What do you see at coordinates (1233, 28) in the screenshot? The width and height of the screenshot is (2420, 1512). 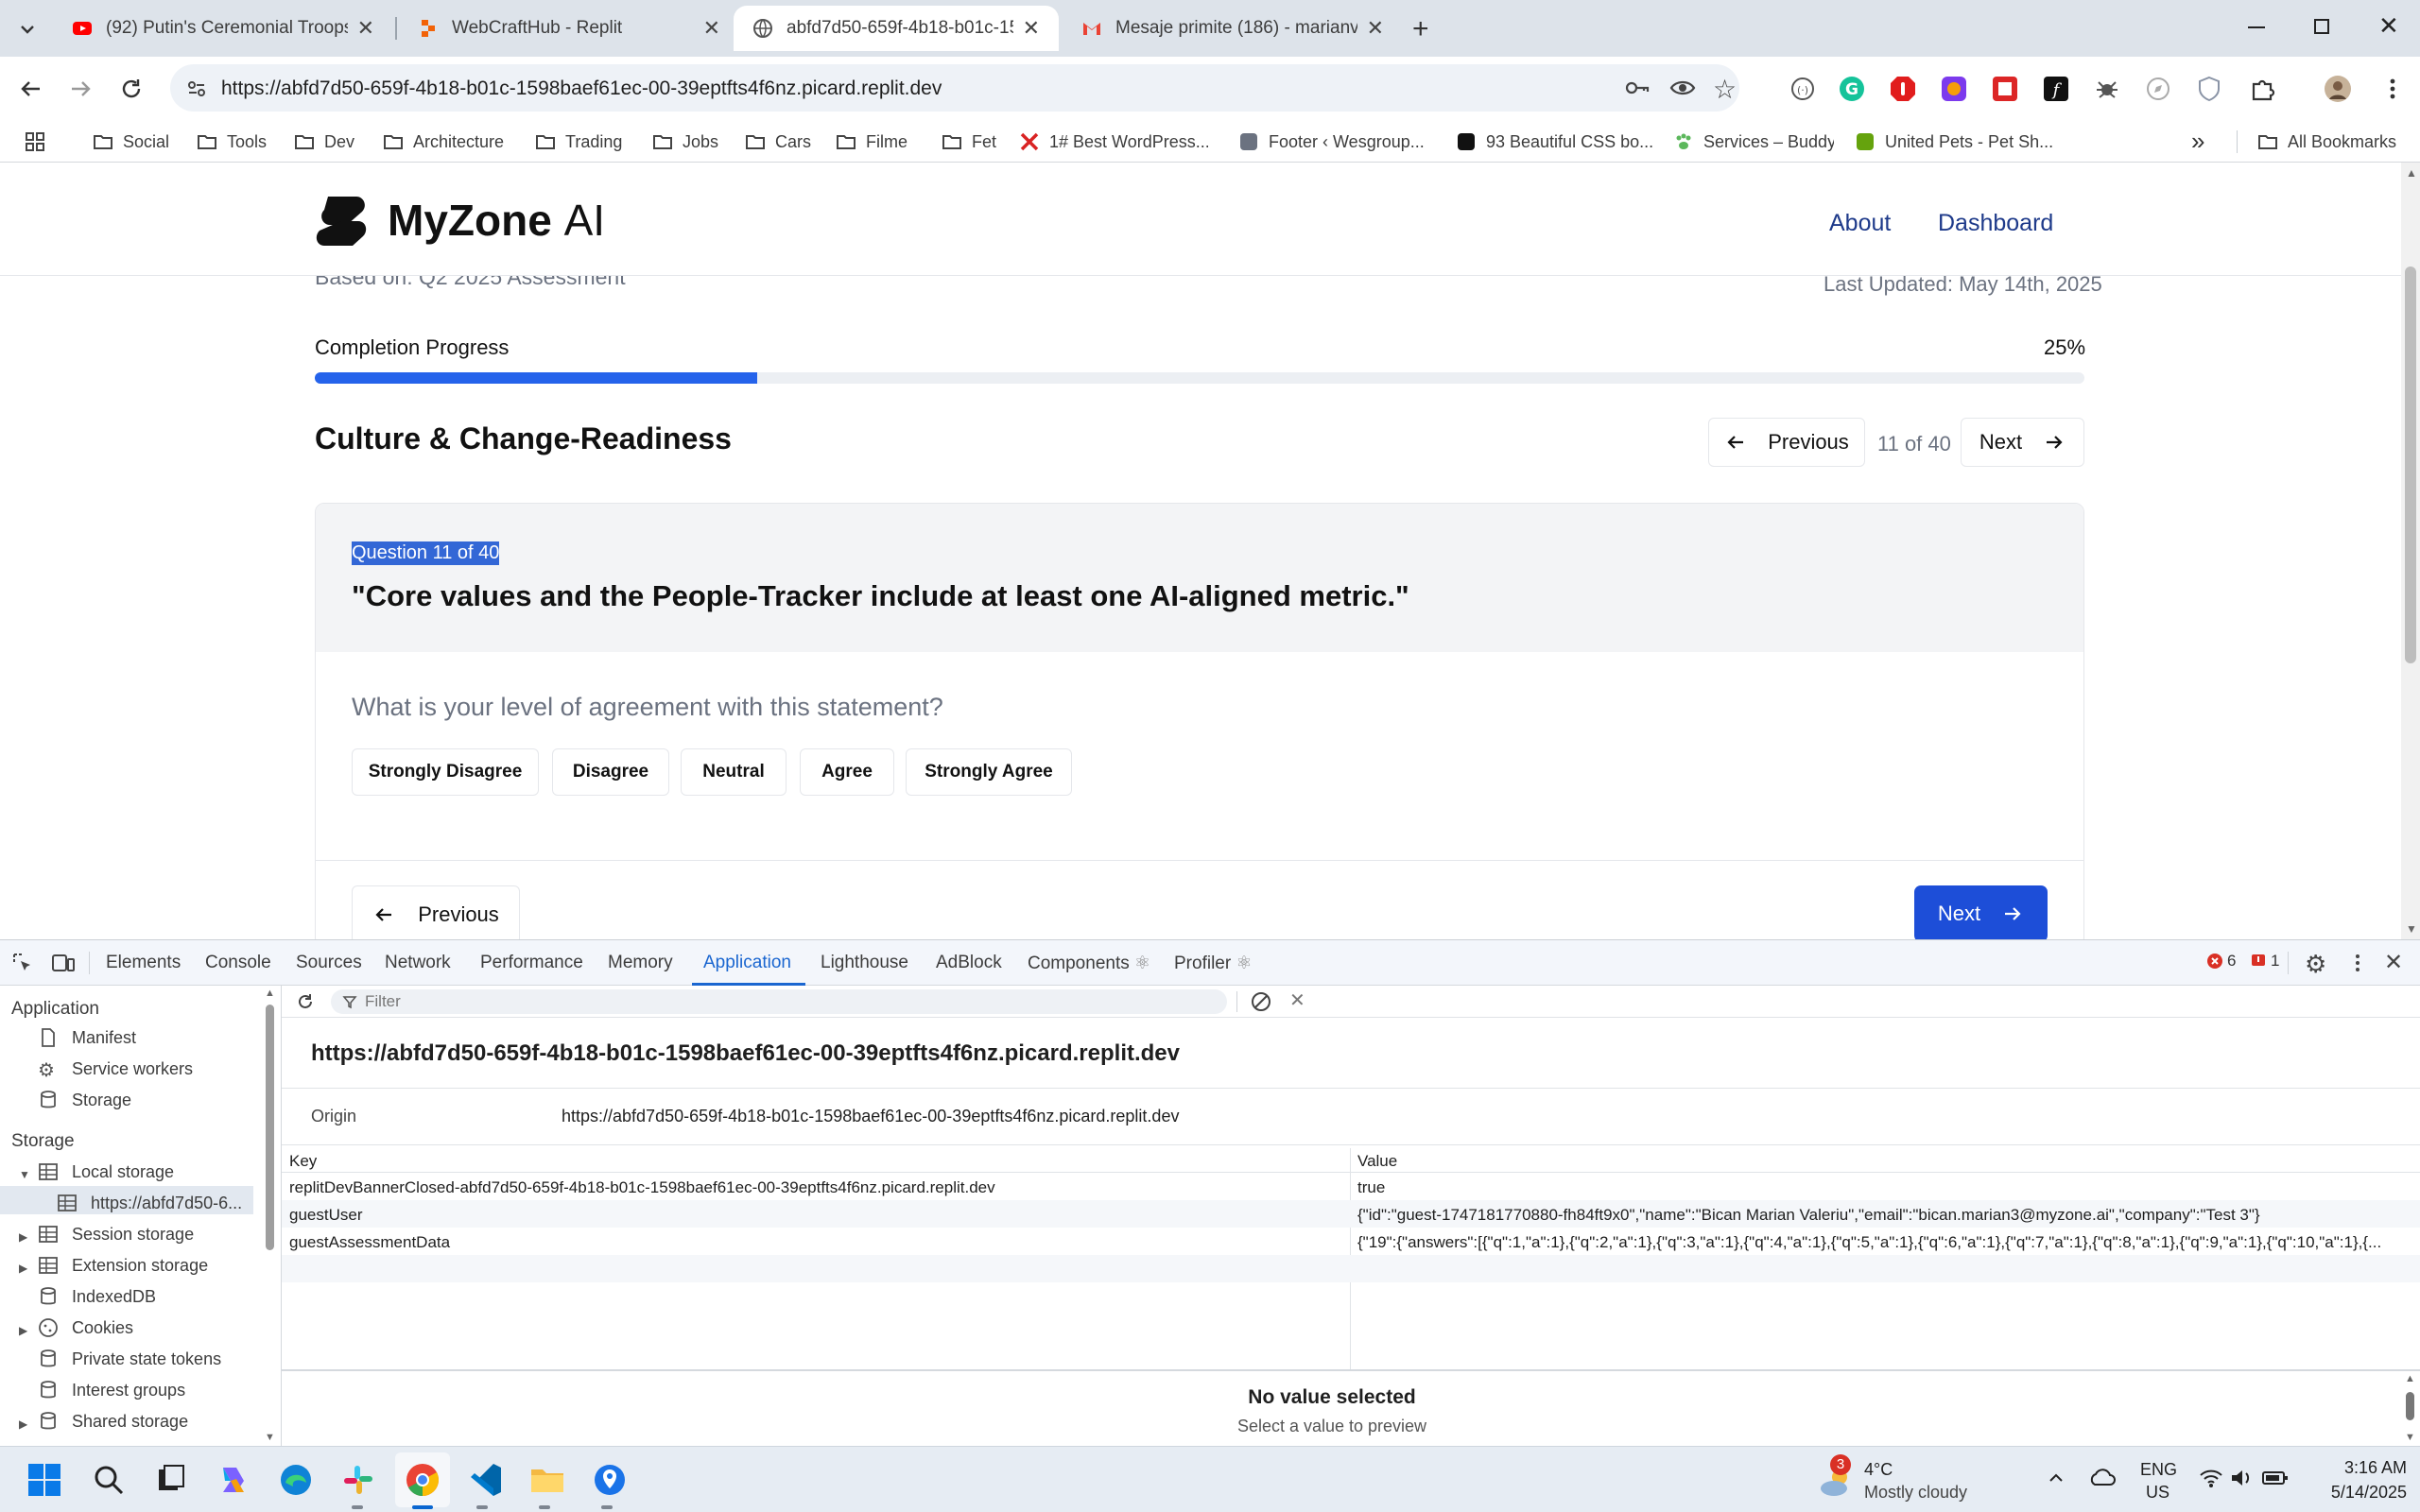 I see `browser-tab-gmail: Mesaje primite (186) - marianva ✕` at bounding box center [1233, 28].